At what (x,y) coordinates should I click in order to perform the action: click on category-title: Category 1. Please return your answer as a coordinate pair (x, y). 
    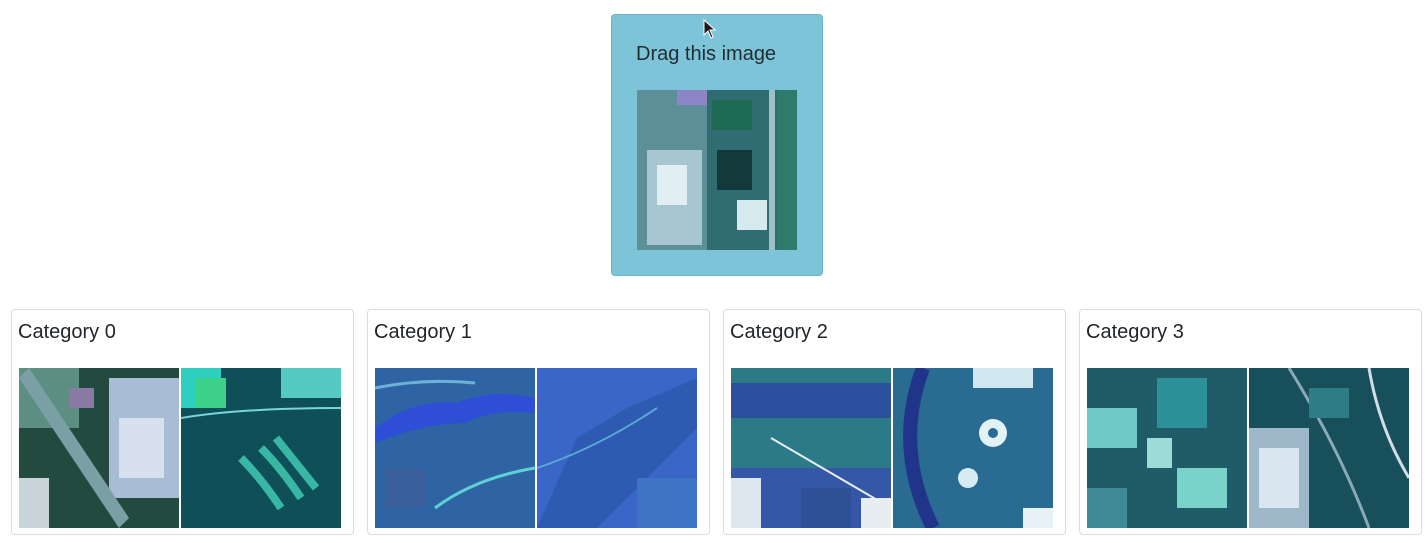
    Looking at the image, I should click on (423, 332).